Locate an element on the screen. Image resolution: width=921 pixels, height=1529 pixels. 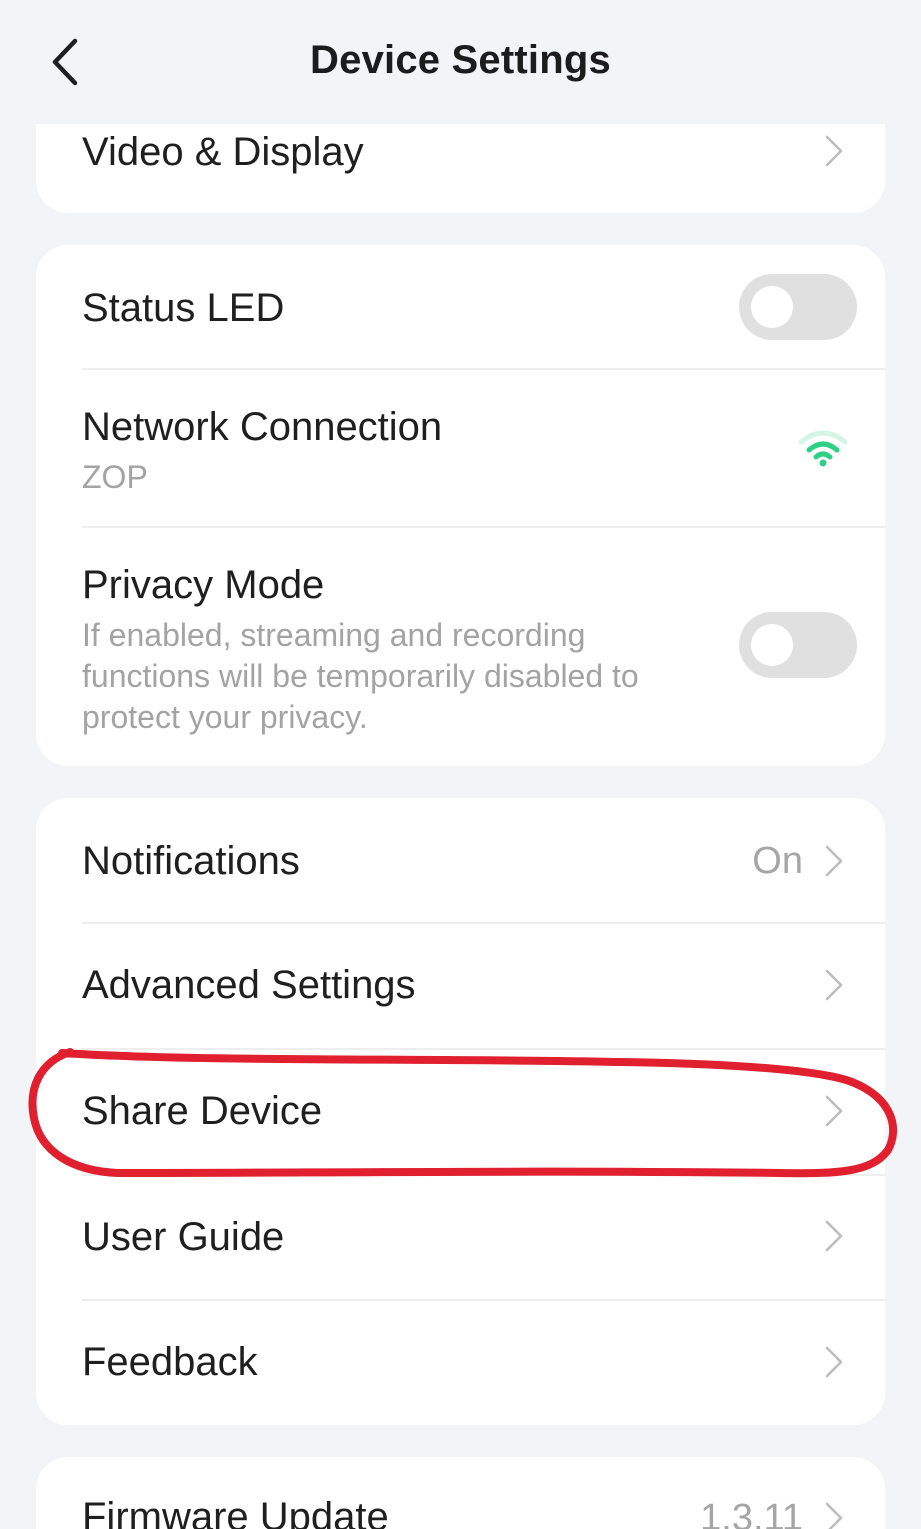
status-led-row: Status LED is located at coordinates (460, 307).